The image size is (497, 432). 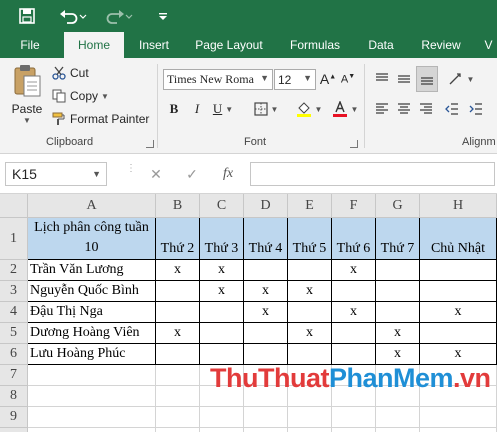 I want to click on row-header-4: 4, so click(x=14, y=312).